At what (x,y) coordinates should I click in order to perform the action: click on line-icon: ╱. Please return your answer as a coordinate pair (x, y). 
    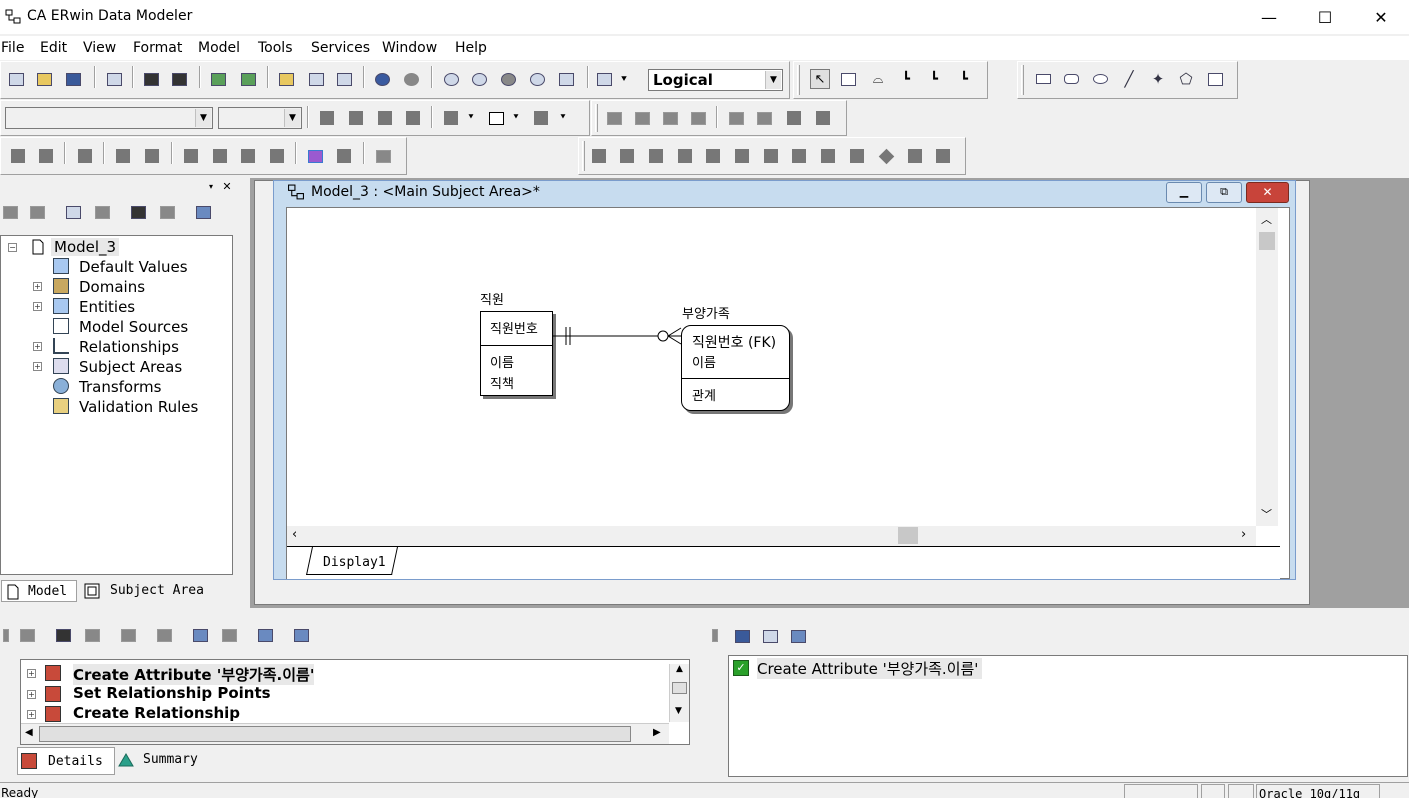
    Looking at the image, I should click on (1129, 79).